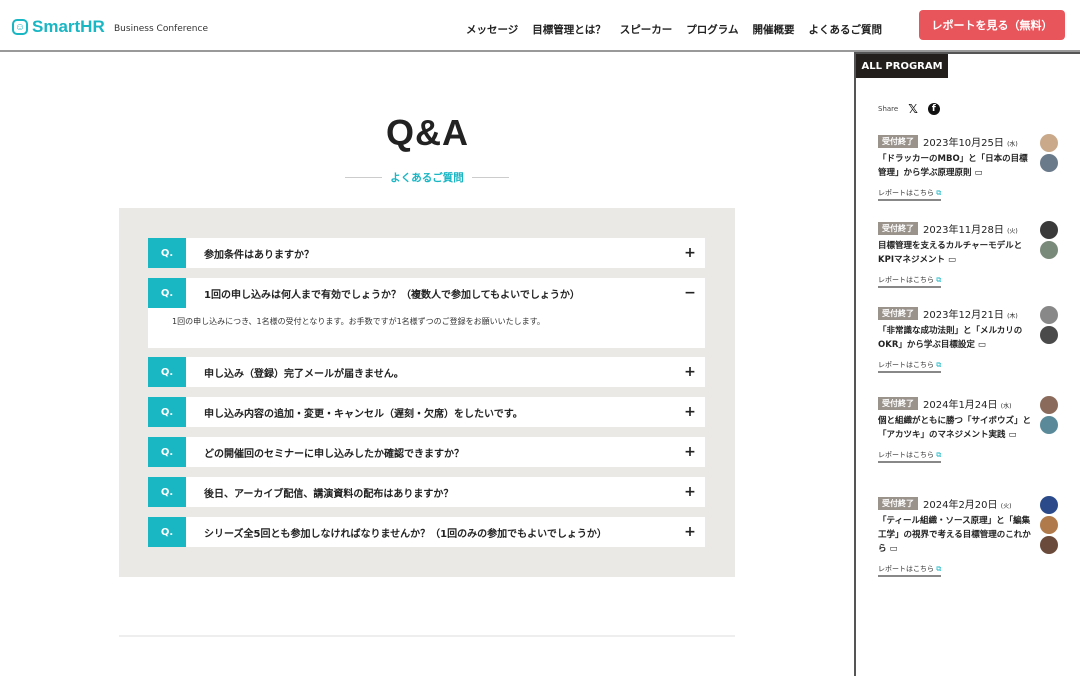  I want to click on faq-question-row: Q. 申し込み（登録）完了メールが届きません。 +, so click(426, 372).